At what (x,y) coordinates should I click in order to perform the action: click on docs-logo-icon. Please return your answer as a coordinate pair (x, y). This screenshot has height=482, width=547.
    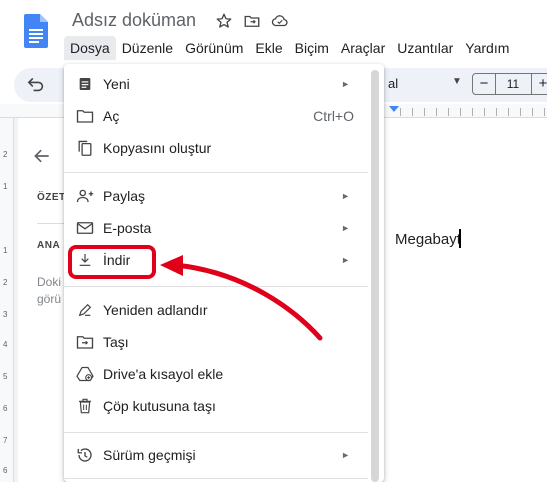
    Looking at the image, I should click on (36, 31).